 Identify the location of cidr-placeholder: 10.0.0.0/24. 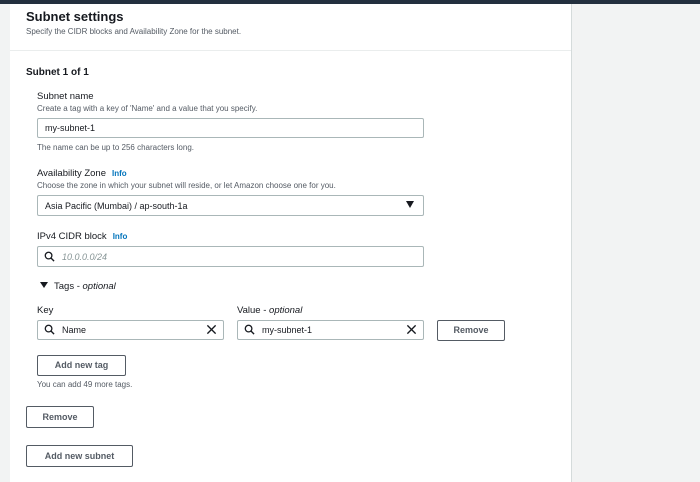
(85, 257).